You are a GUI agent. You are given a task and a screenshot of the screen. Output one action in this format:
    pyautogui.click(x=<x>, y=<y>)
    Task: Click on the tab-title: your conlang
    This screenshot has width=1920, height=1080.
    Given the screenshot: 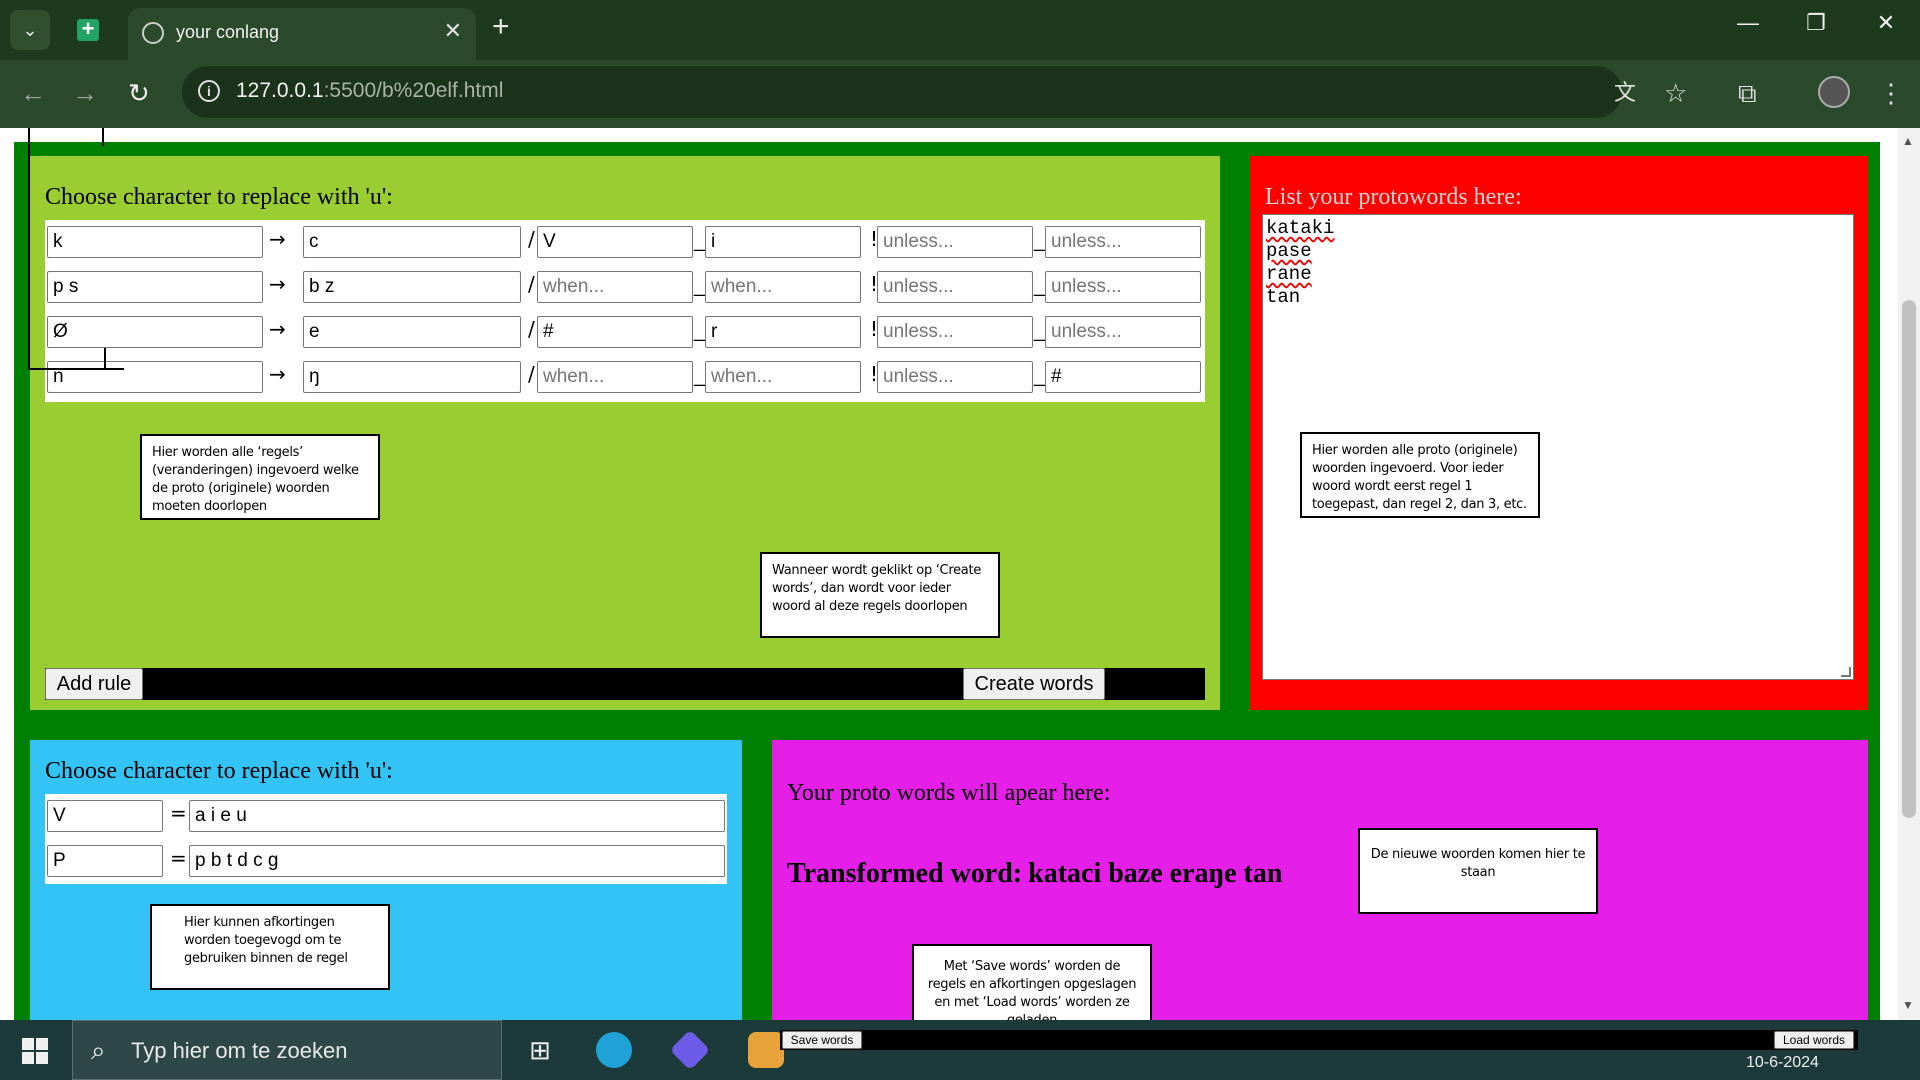 What is the action you would take?
    pyautogui.click(x=228, y=32)
    